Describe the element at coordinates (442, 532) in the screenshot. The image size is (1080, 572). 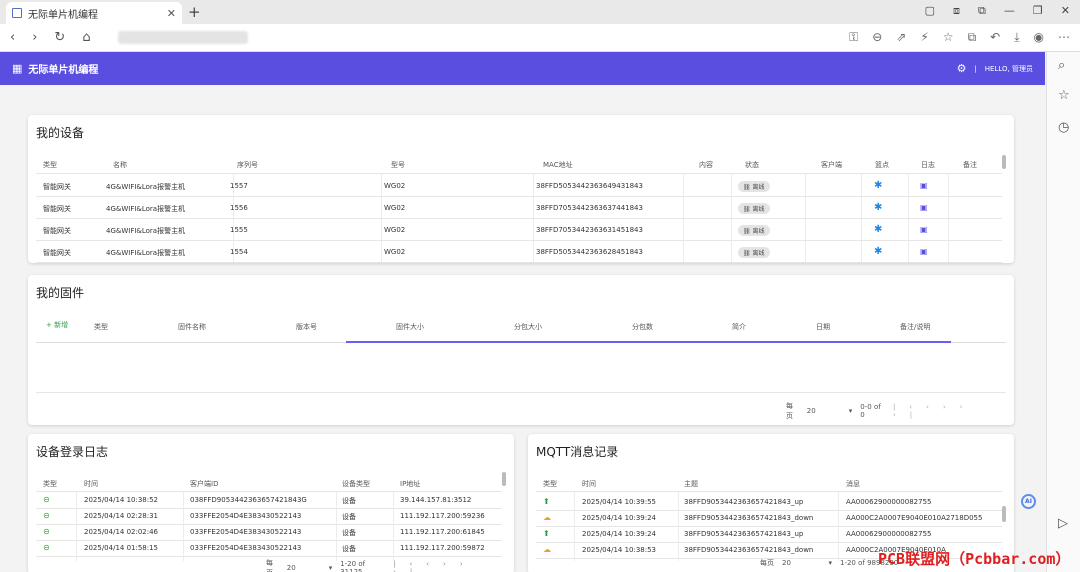
I see `log-ip: 111.192.117.200:61845` at that location.